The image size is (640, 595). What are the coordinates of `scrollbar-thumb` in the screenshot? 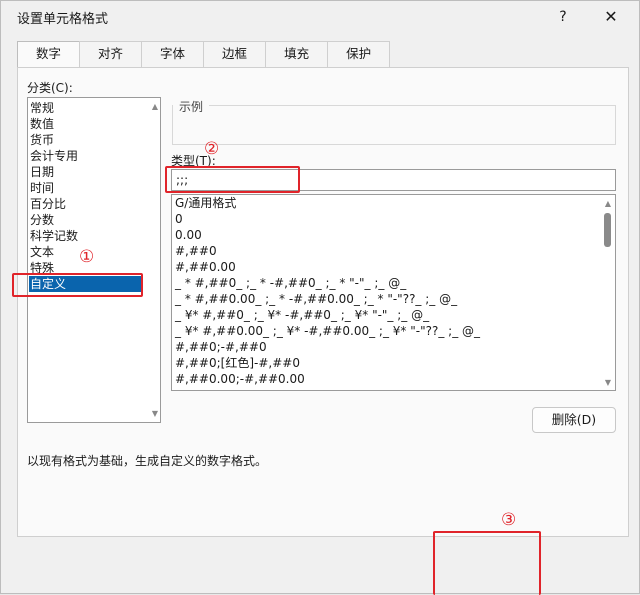 It's located at (607, 230).